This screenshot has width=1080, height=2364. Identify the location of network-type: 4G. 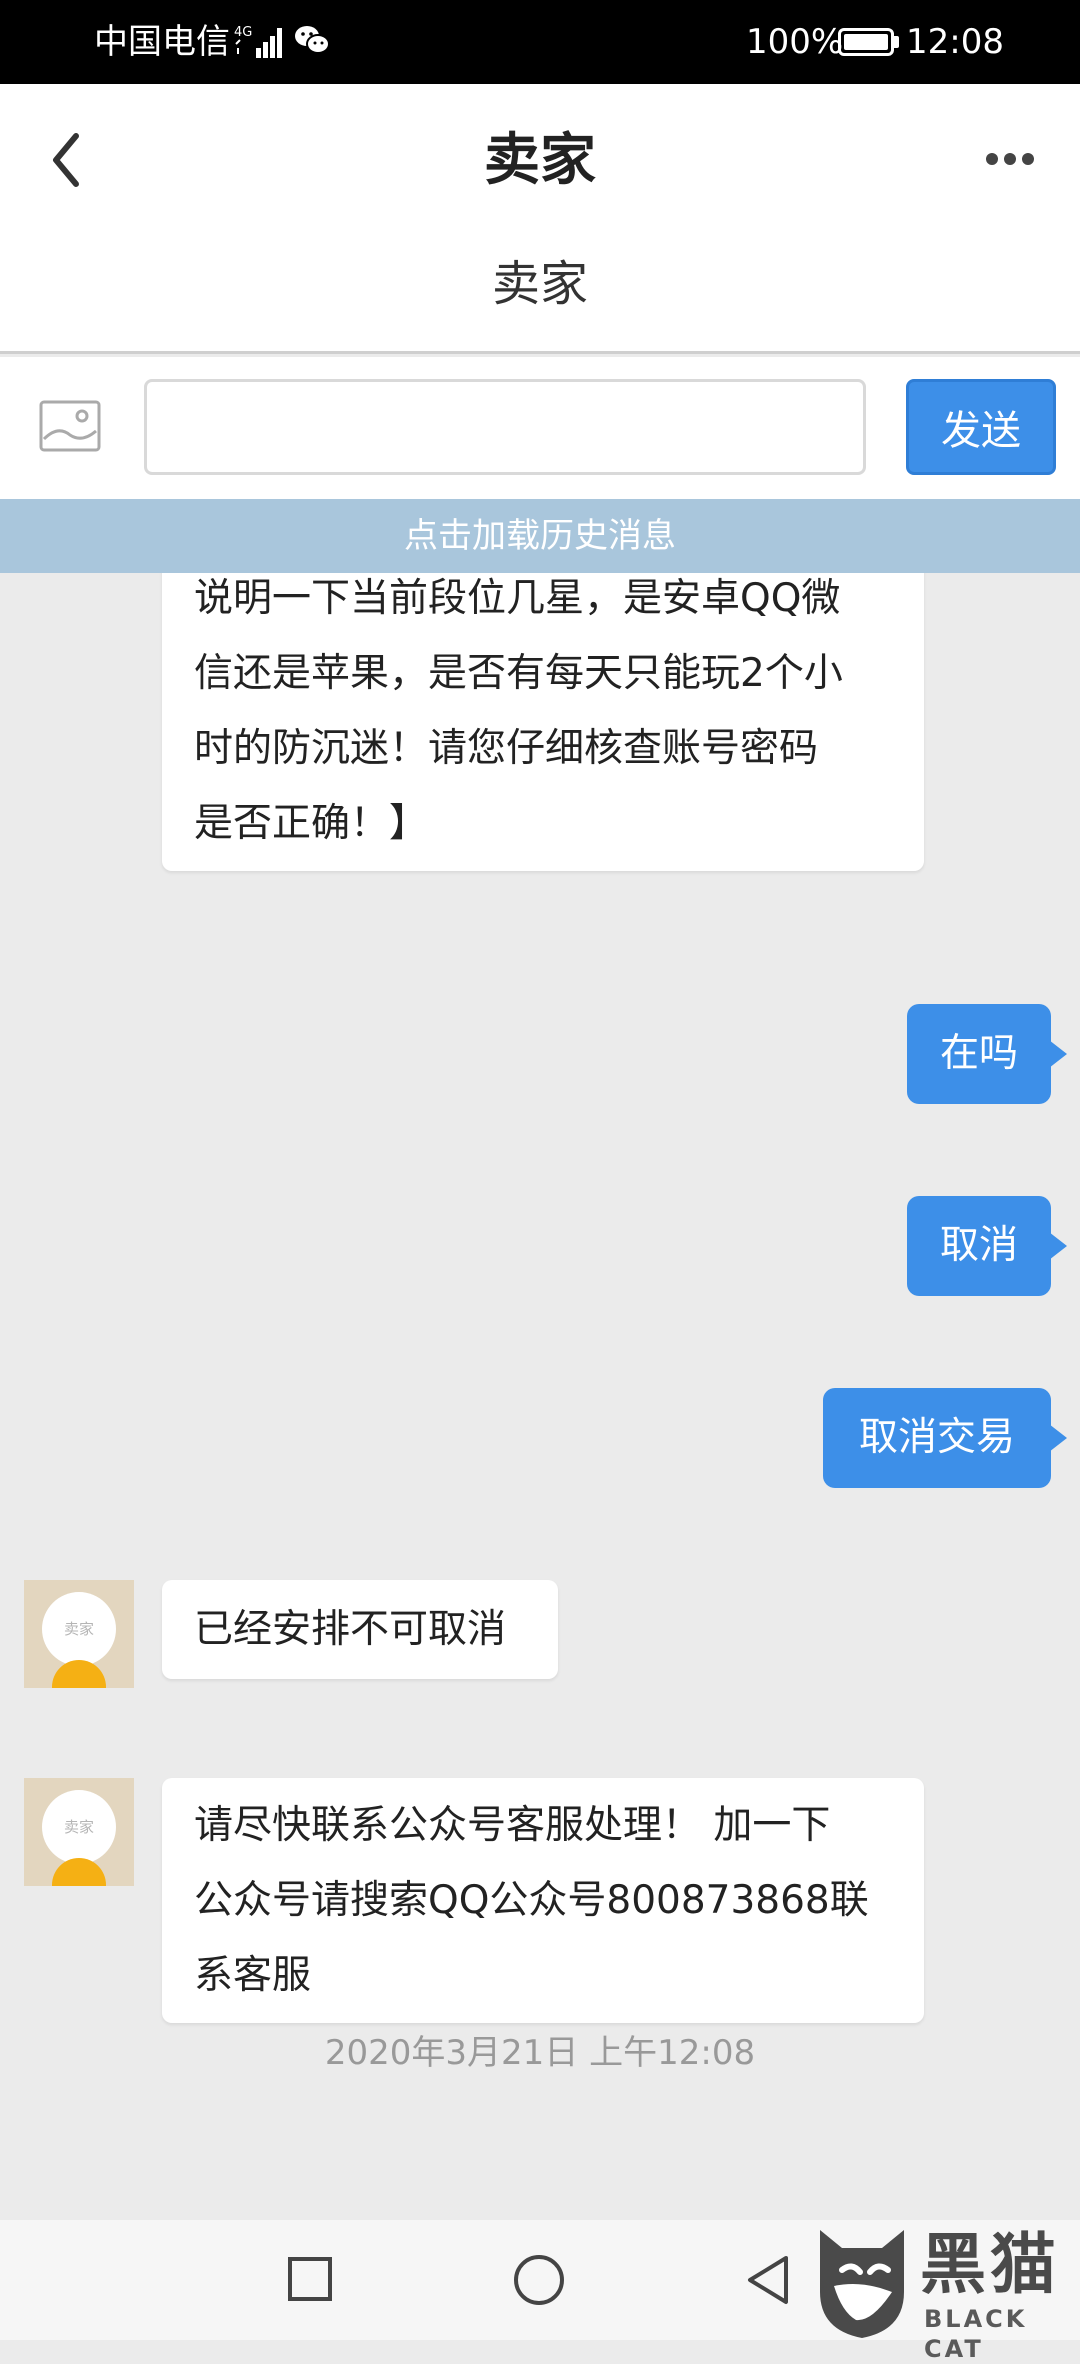
(243, 32).